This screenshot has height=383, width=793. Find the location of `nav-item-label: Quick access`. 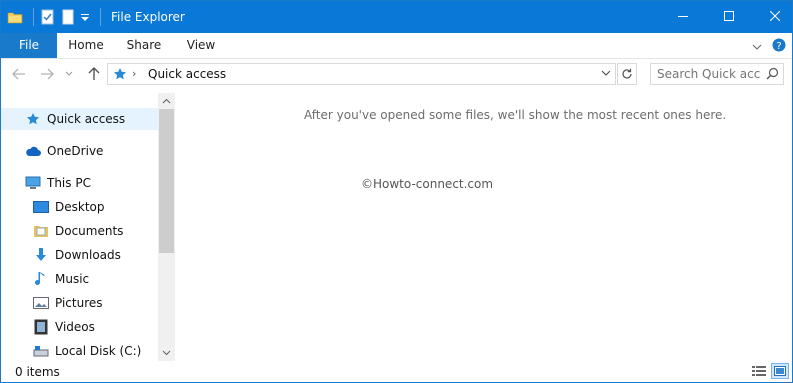

nav-item-label: Quick access is located at coordinates (86, 119).